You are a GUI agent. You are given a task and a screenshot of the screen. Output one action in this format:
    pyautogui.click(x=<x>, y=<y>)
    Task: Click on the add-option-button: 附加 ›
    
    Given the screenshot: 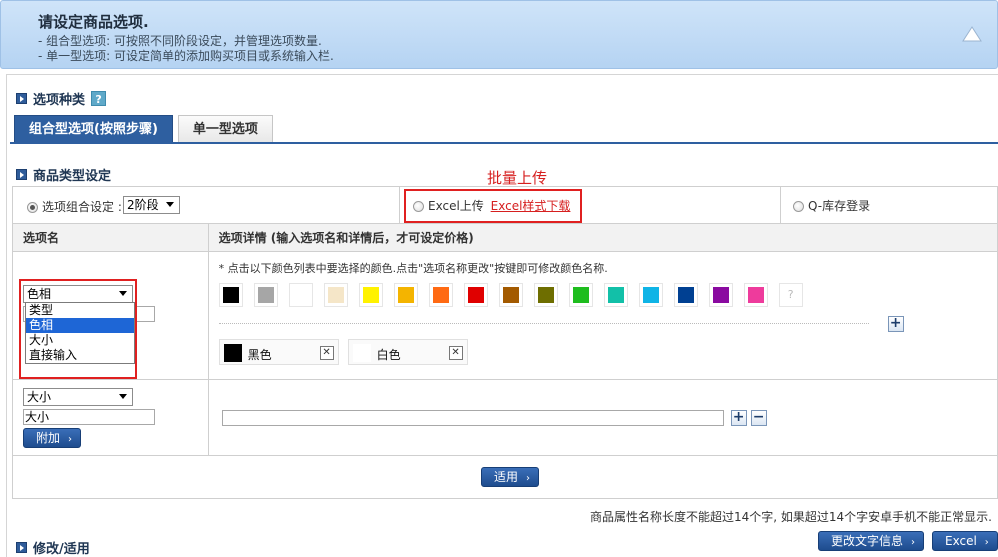 What is the action you would take?
    pyautogui.click(x=52, y=438)
    